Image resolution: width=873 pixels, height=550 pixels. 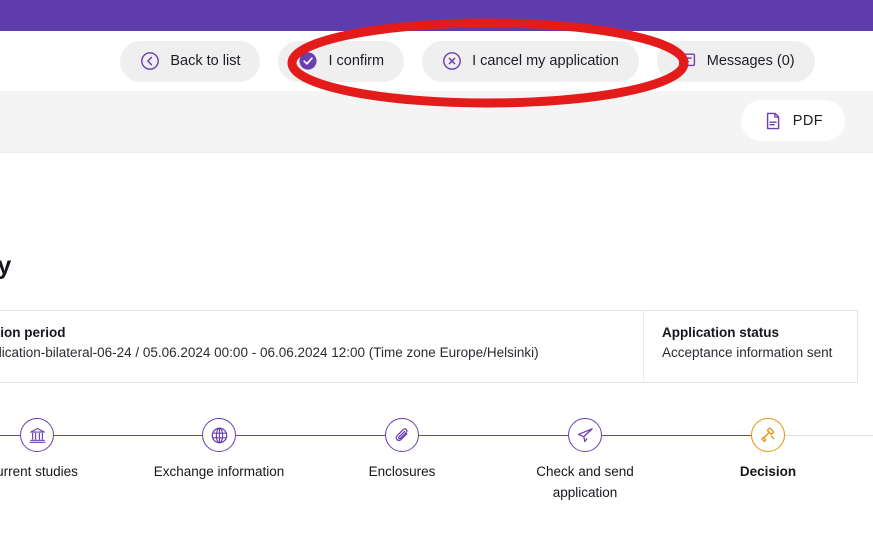 I want to click on paper-plane-icon, so click(x=585, y=435).